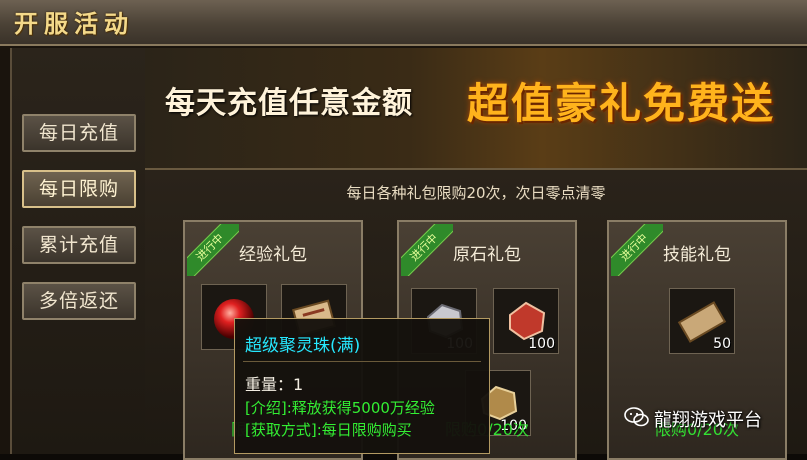 The height and width of the screenshot is (460, 807). I want to click on window-title: 开服活动, so click(74, 23).